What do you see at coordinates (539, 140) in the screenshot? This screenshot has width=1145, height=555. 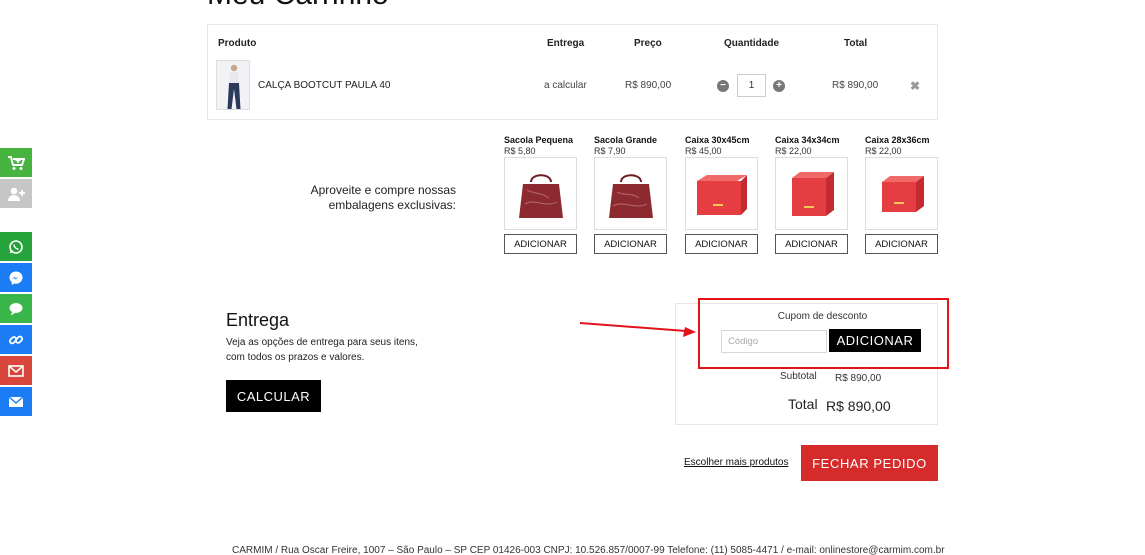 I see `packaging-name: Sacola Pequena` at bounding box center [539, 140].